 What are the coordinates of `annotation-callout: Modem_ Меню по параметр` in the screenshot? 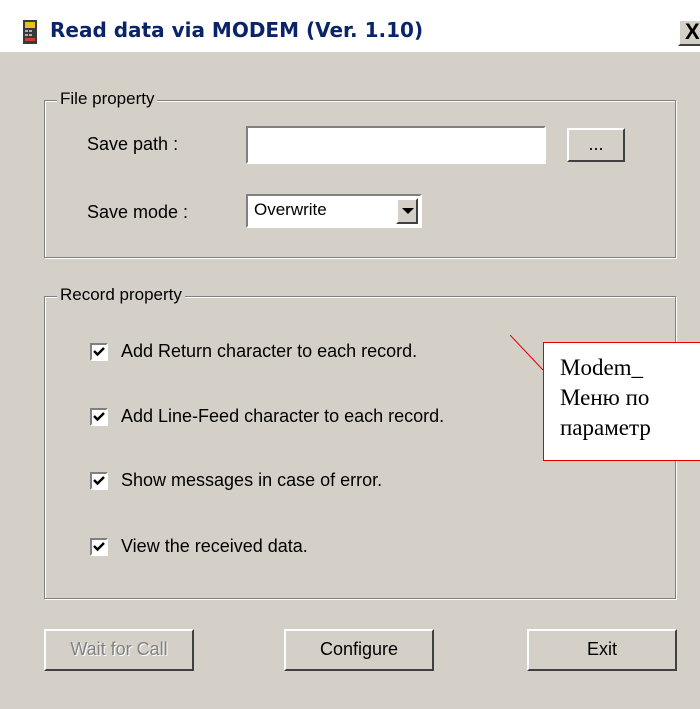 It's located at (621, 401).